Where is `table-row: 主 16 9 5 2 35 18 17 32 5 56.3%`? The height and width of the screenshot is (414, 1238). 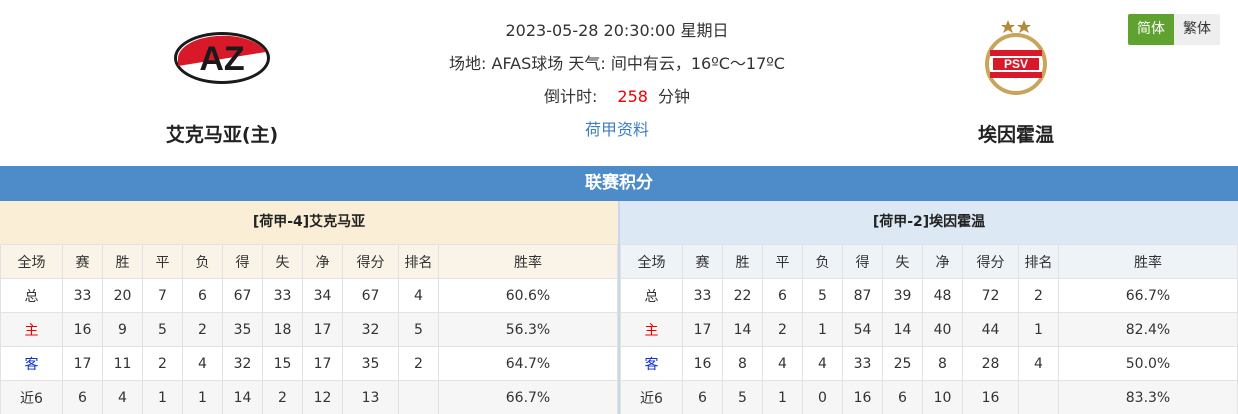
table-row: 主 16 9 5 2 35 18 17 32 5 56.3% is located at coordinates (309, 329).